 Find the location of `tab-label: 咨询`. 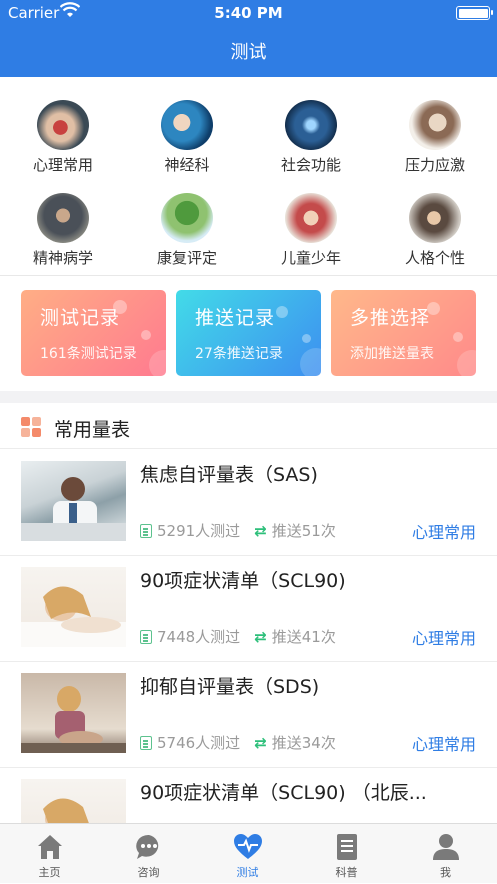

tab-label: 咨询 is located at coordinates (148, 872).